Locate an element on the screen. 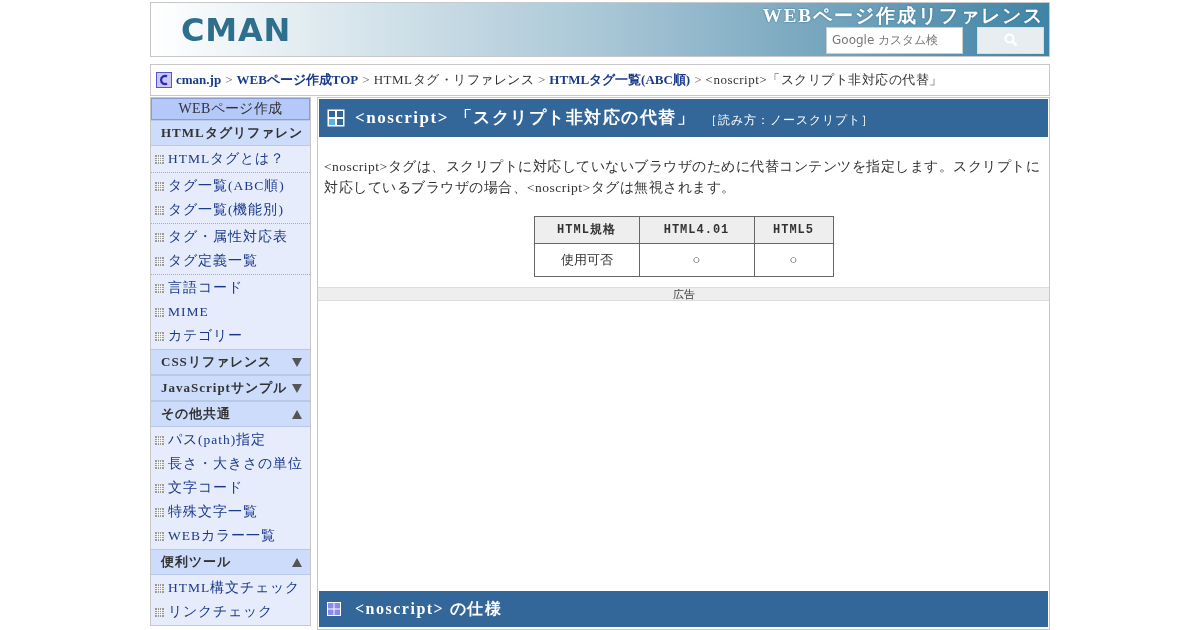 The width and height of the screenshot is (1200, 630). sidebar-link: タグ定義一覧 is located at coordinates (230, 261).